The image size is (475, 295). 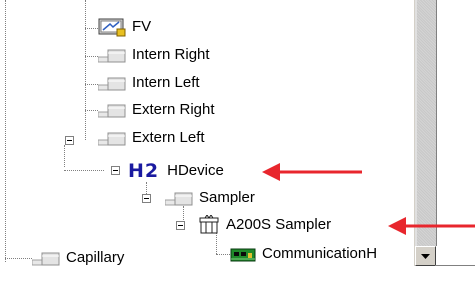 What do you see at coordinates (195, 170) in the screenshot?
I see `tree-item-label: HDevice` at bounding box center [195, 170].